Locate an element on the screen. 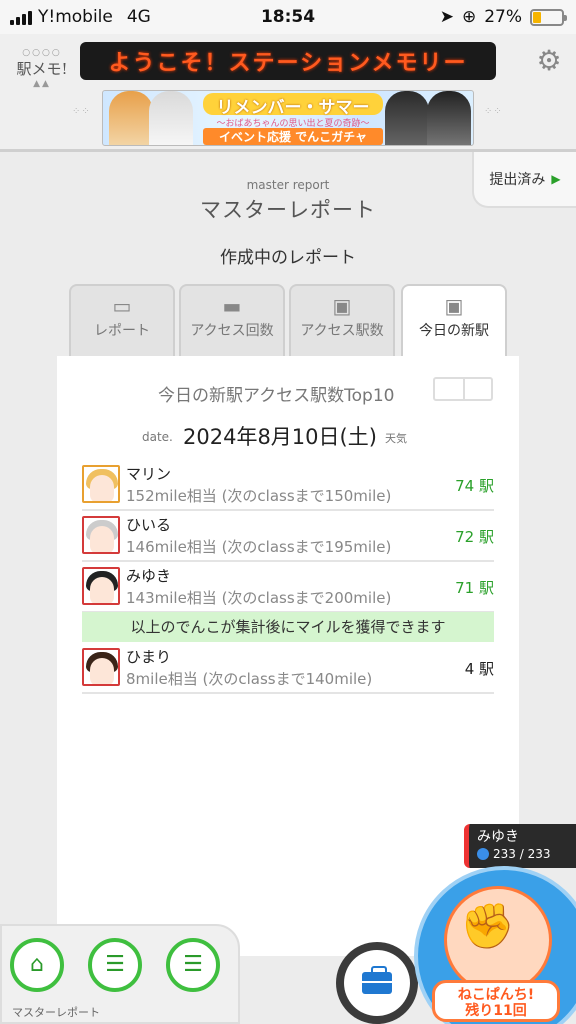 The width and height of the screenshot is (576, 1024). tab-access-count: ▬ アクセス回数 is located at coordinates (232, 320).